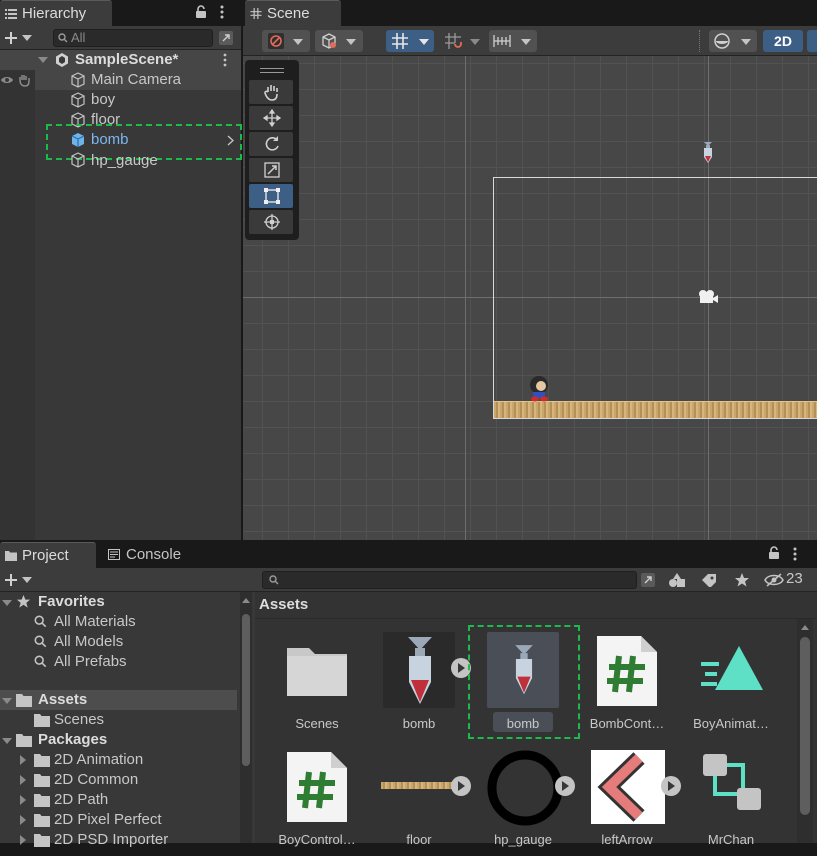 This screenshot has height=856, width=817. Describe the element at coordinates (271, 222) in the screenshot. I see `transform-tool-button` at that location.